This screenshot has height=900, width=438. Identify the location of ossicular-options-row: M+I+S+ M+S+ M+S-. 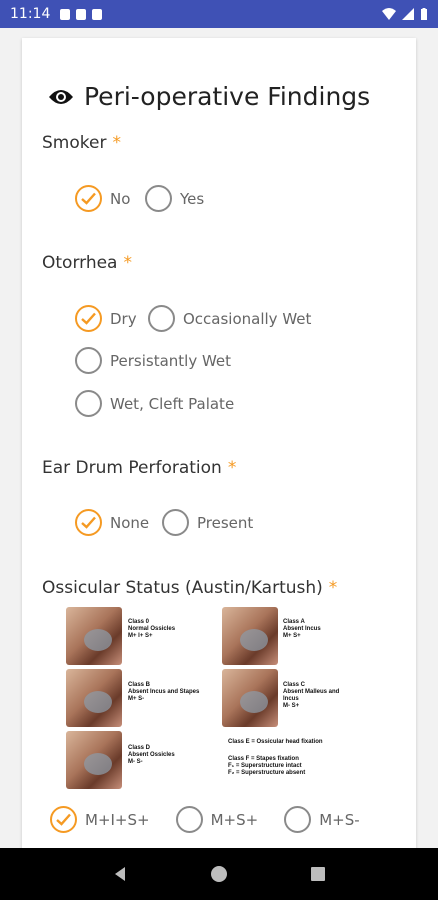
(205, 819).